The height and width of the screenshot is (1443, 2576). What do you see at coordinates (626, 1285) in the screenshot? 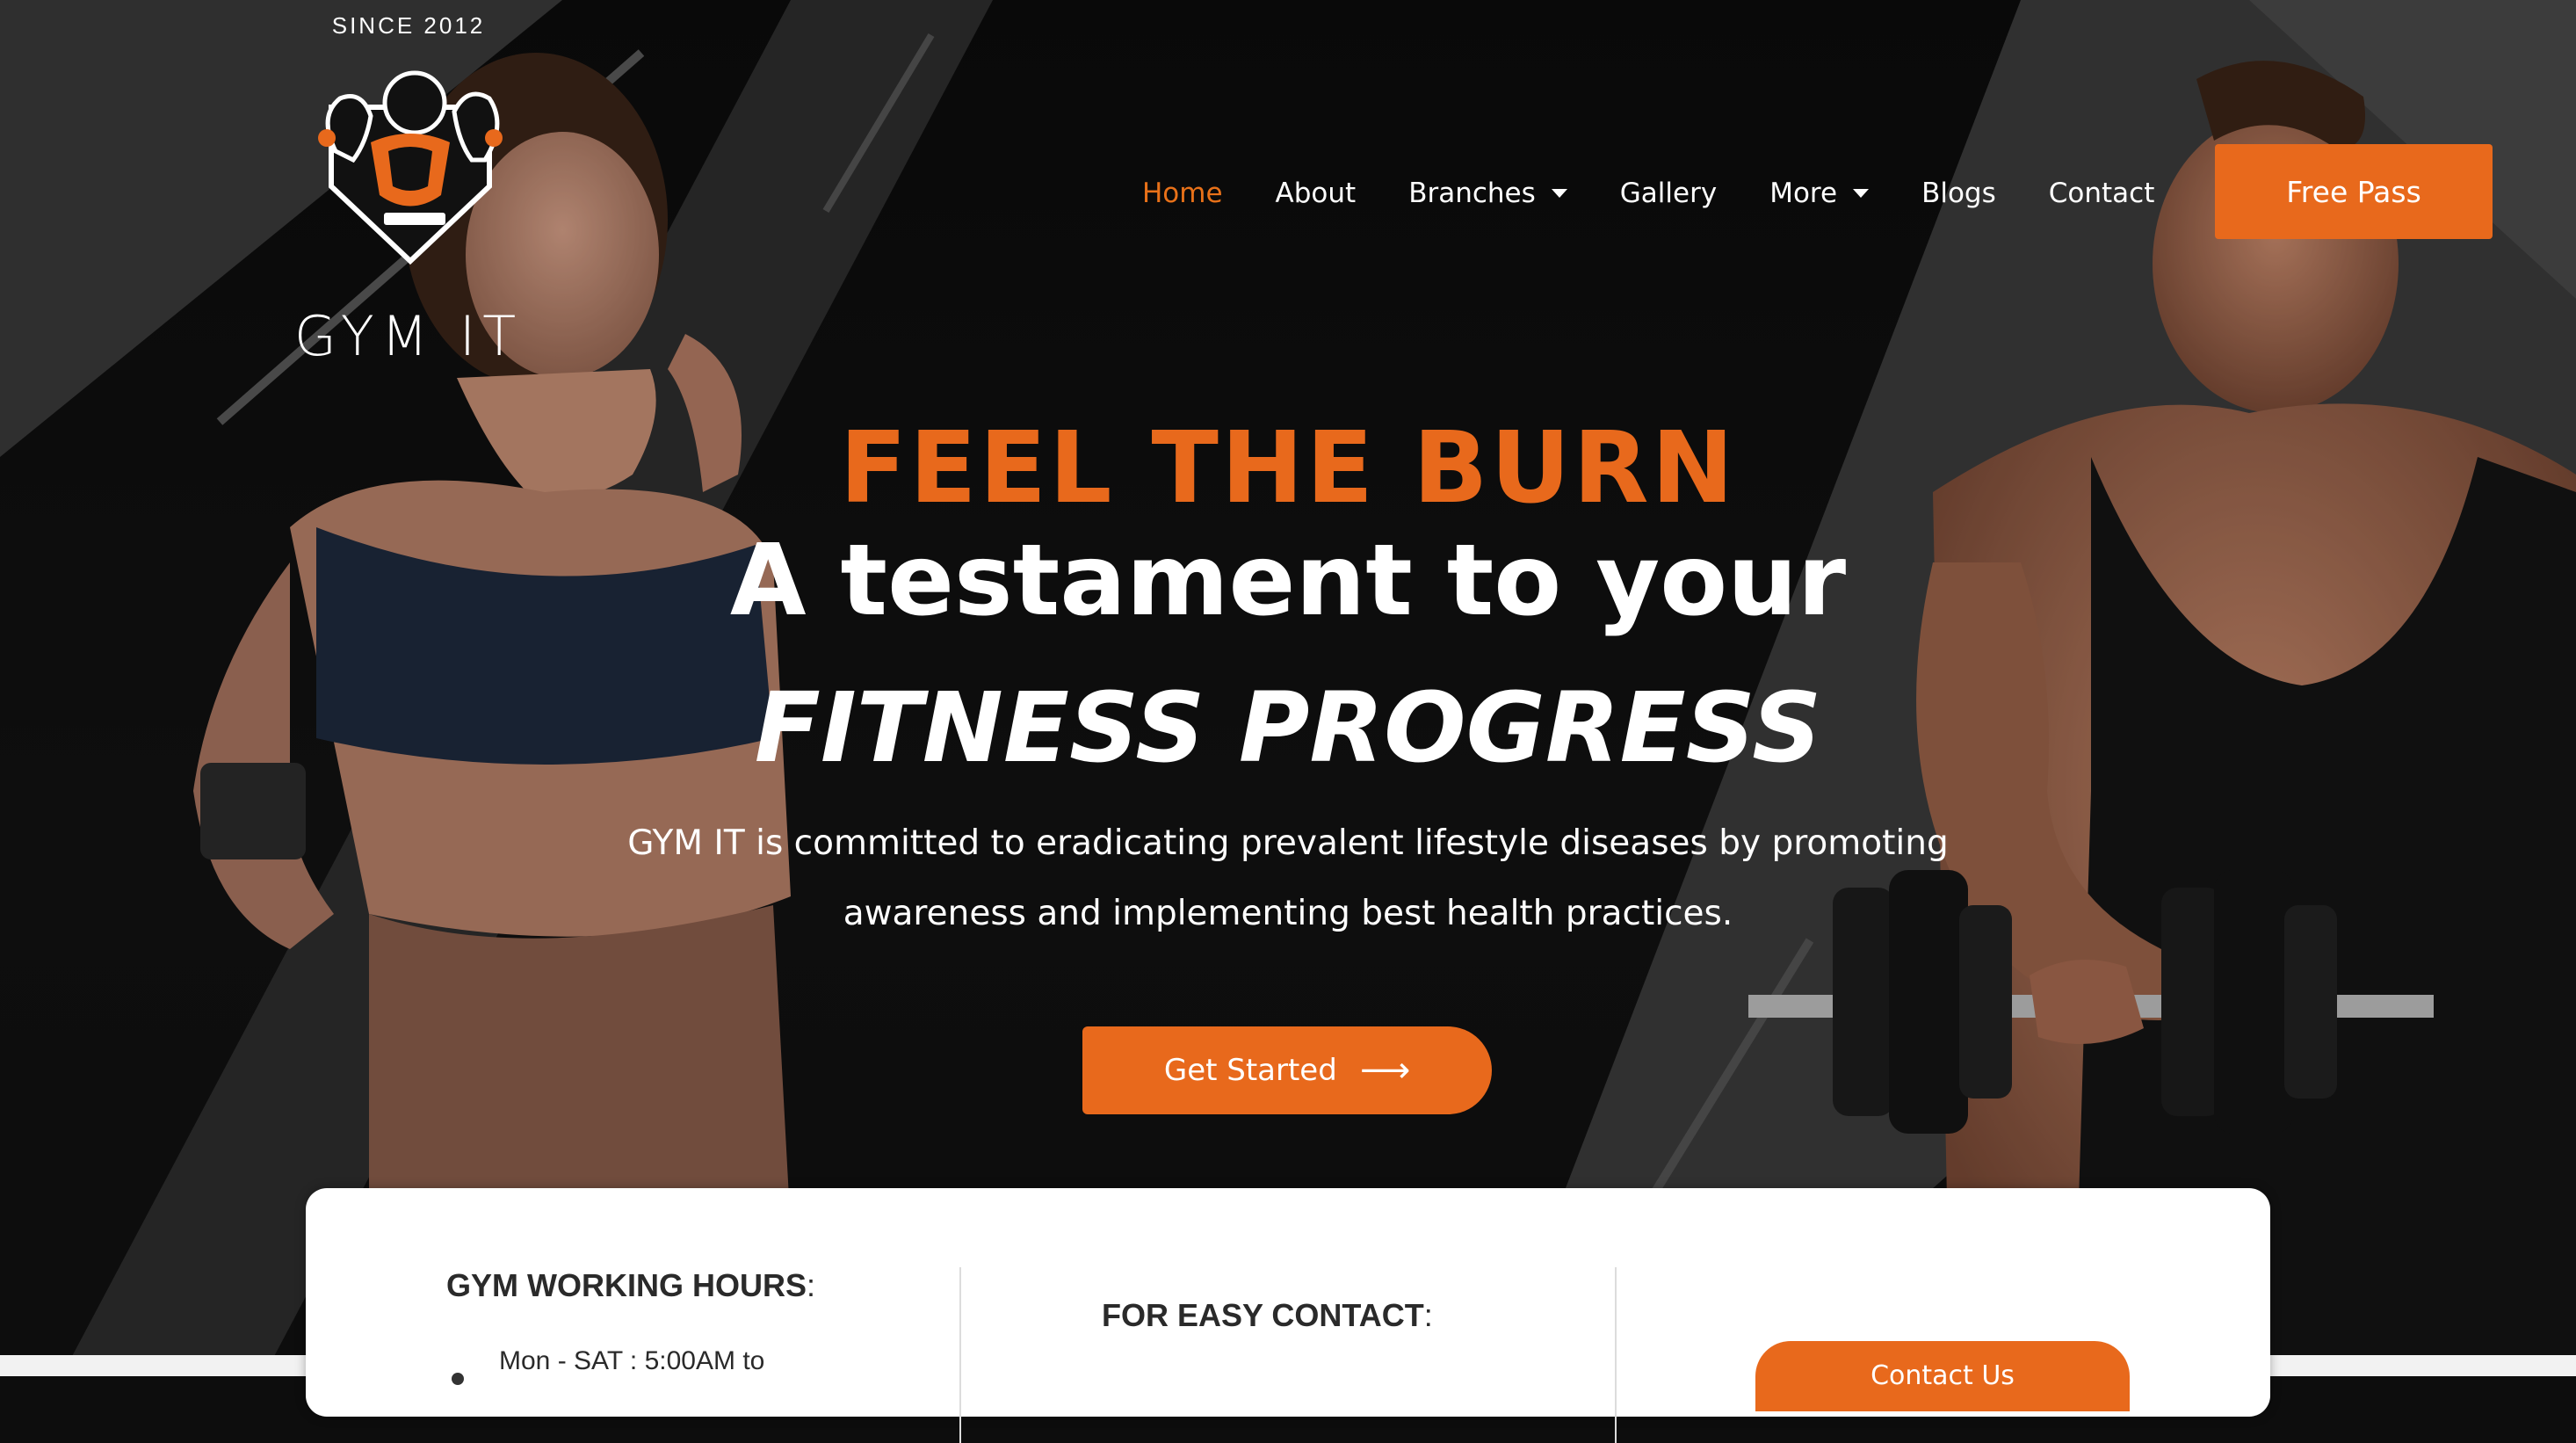
I see `hours-title-text: GYM WORKING HOURS` at bounding box center [626, 1285].